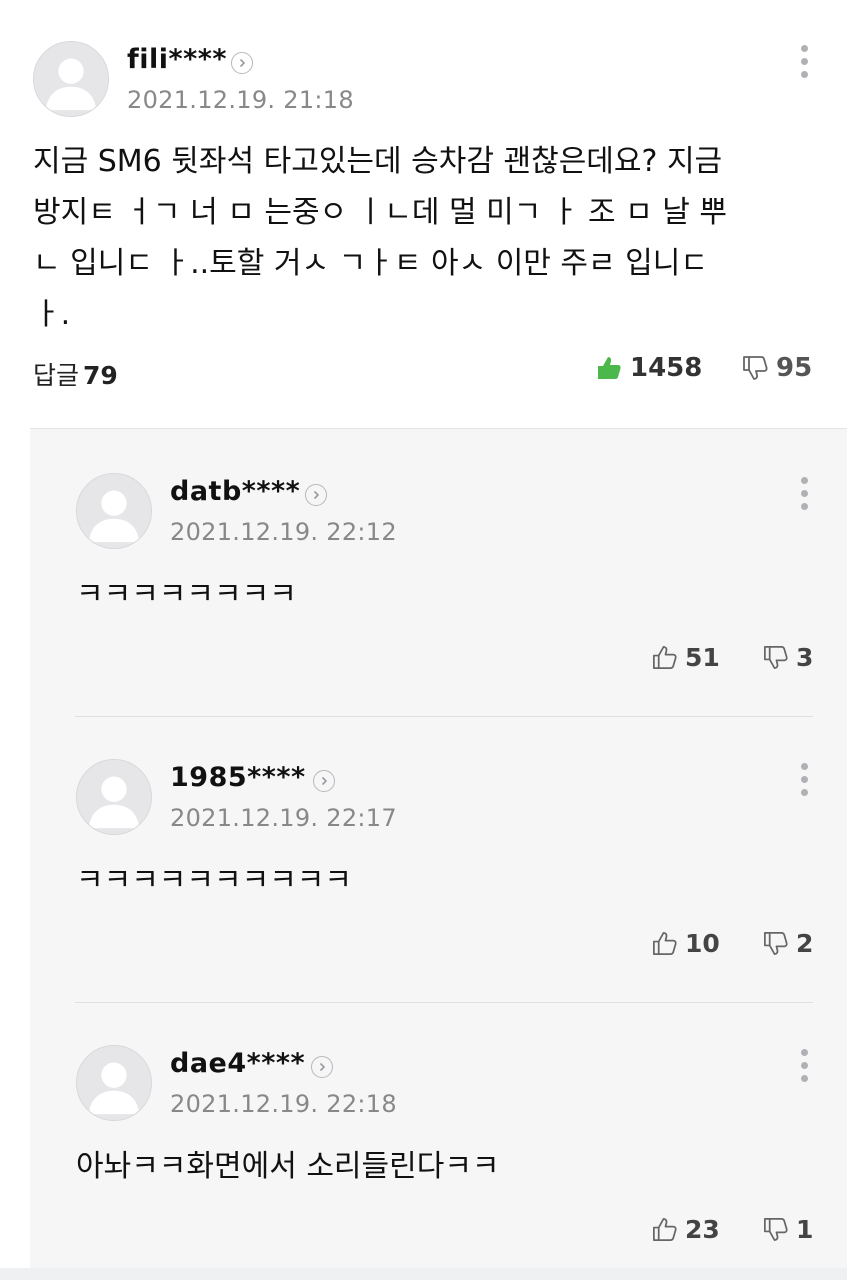 This screenshot has width=847, height=1280. Describe the element at coordinates (380, 212) in the screenshot. I see `comment-text-line: 방지ㅌ ㅓㄱ 너 ㅁ 는중ㅇ ㅣㄴ데 멀 미ㄱ ㅏ 조 ㅁ 날 뿌` at that location.